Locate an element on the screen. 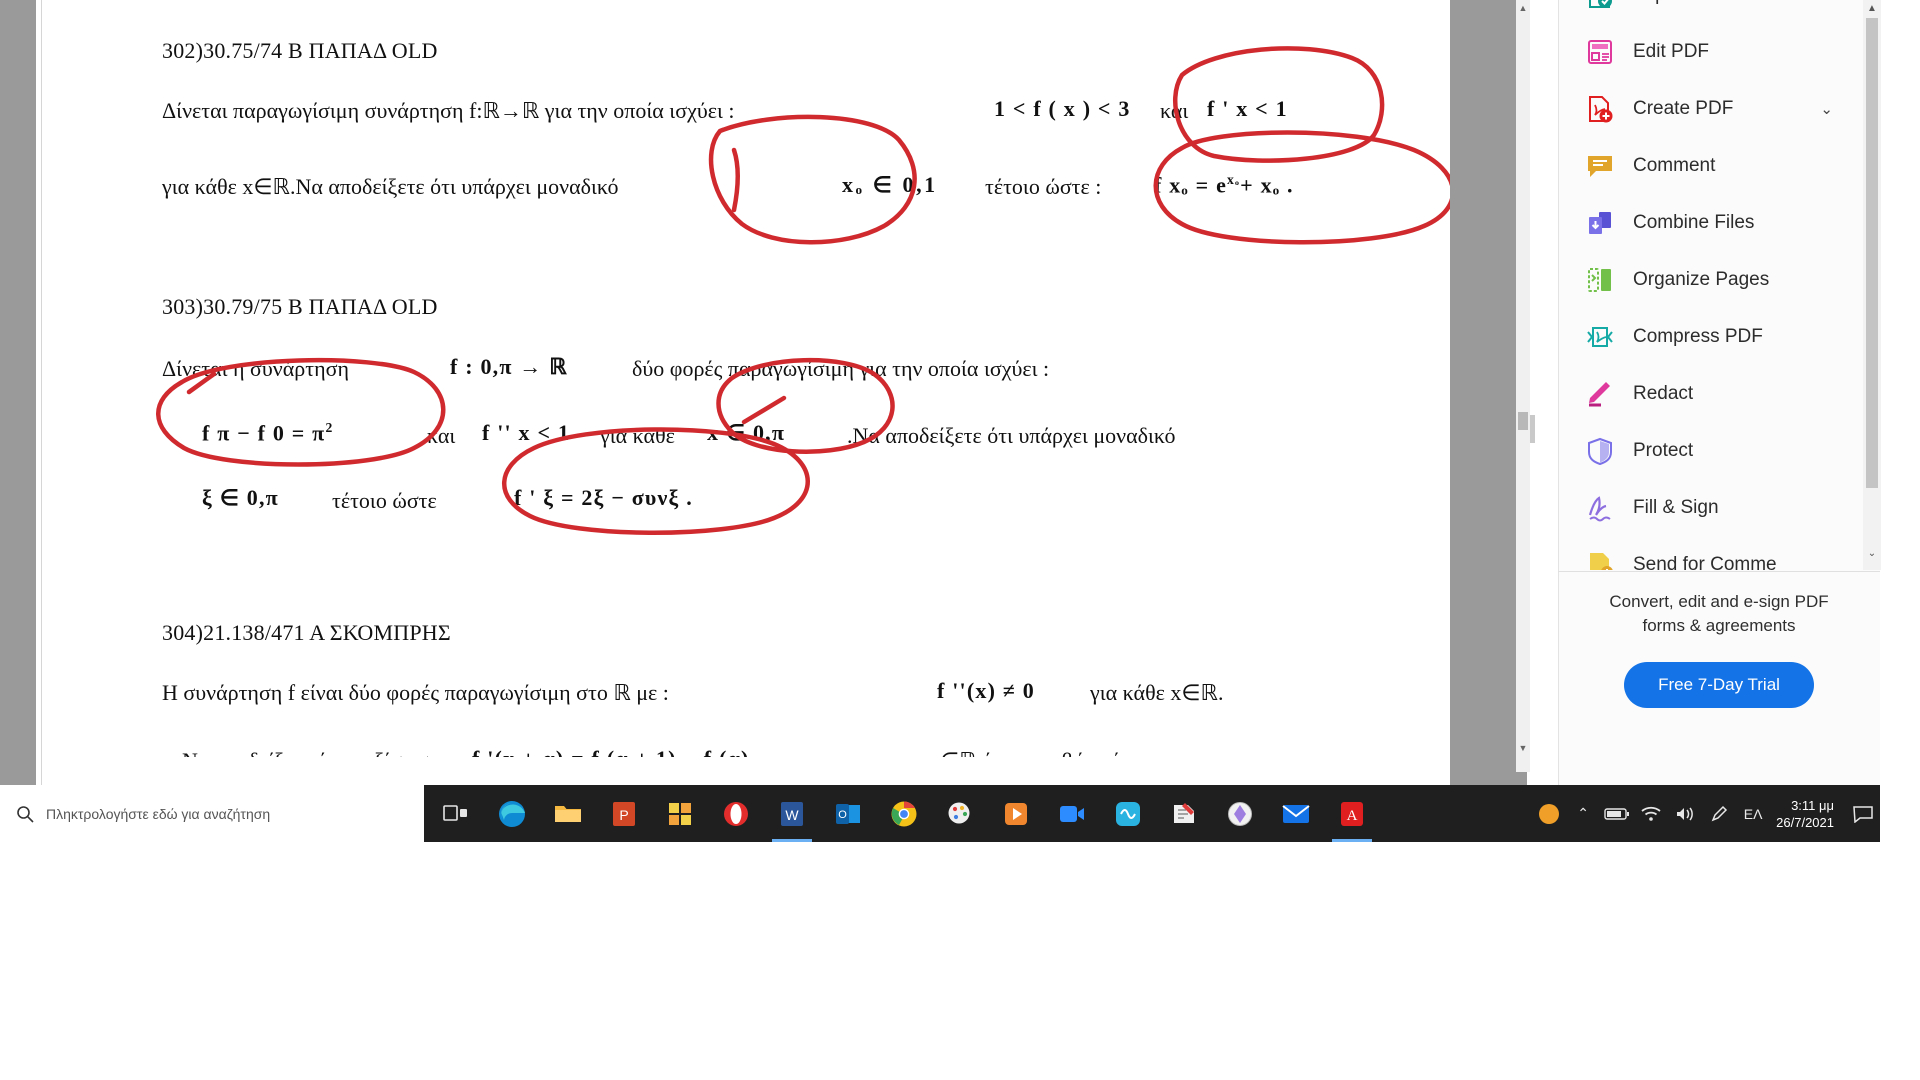 The width and height of the screenshot is (1920, 1080). taskbar-clock: 3:11 μμ 26/7/2021 is located at coordinates (1808, 814).